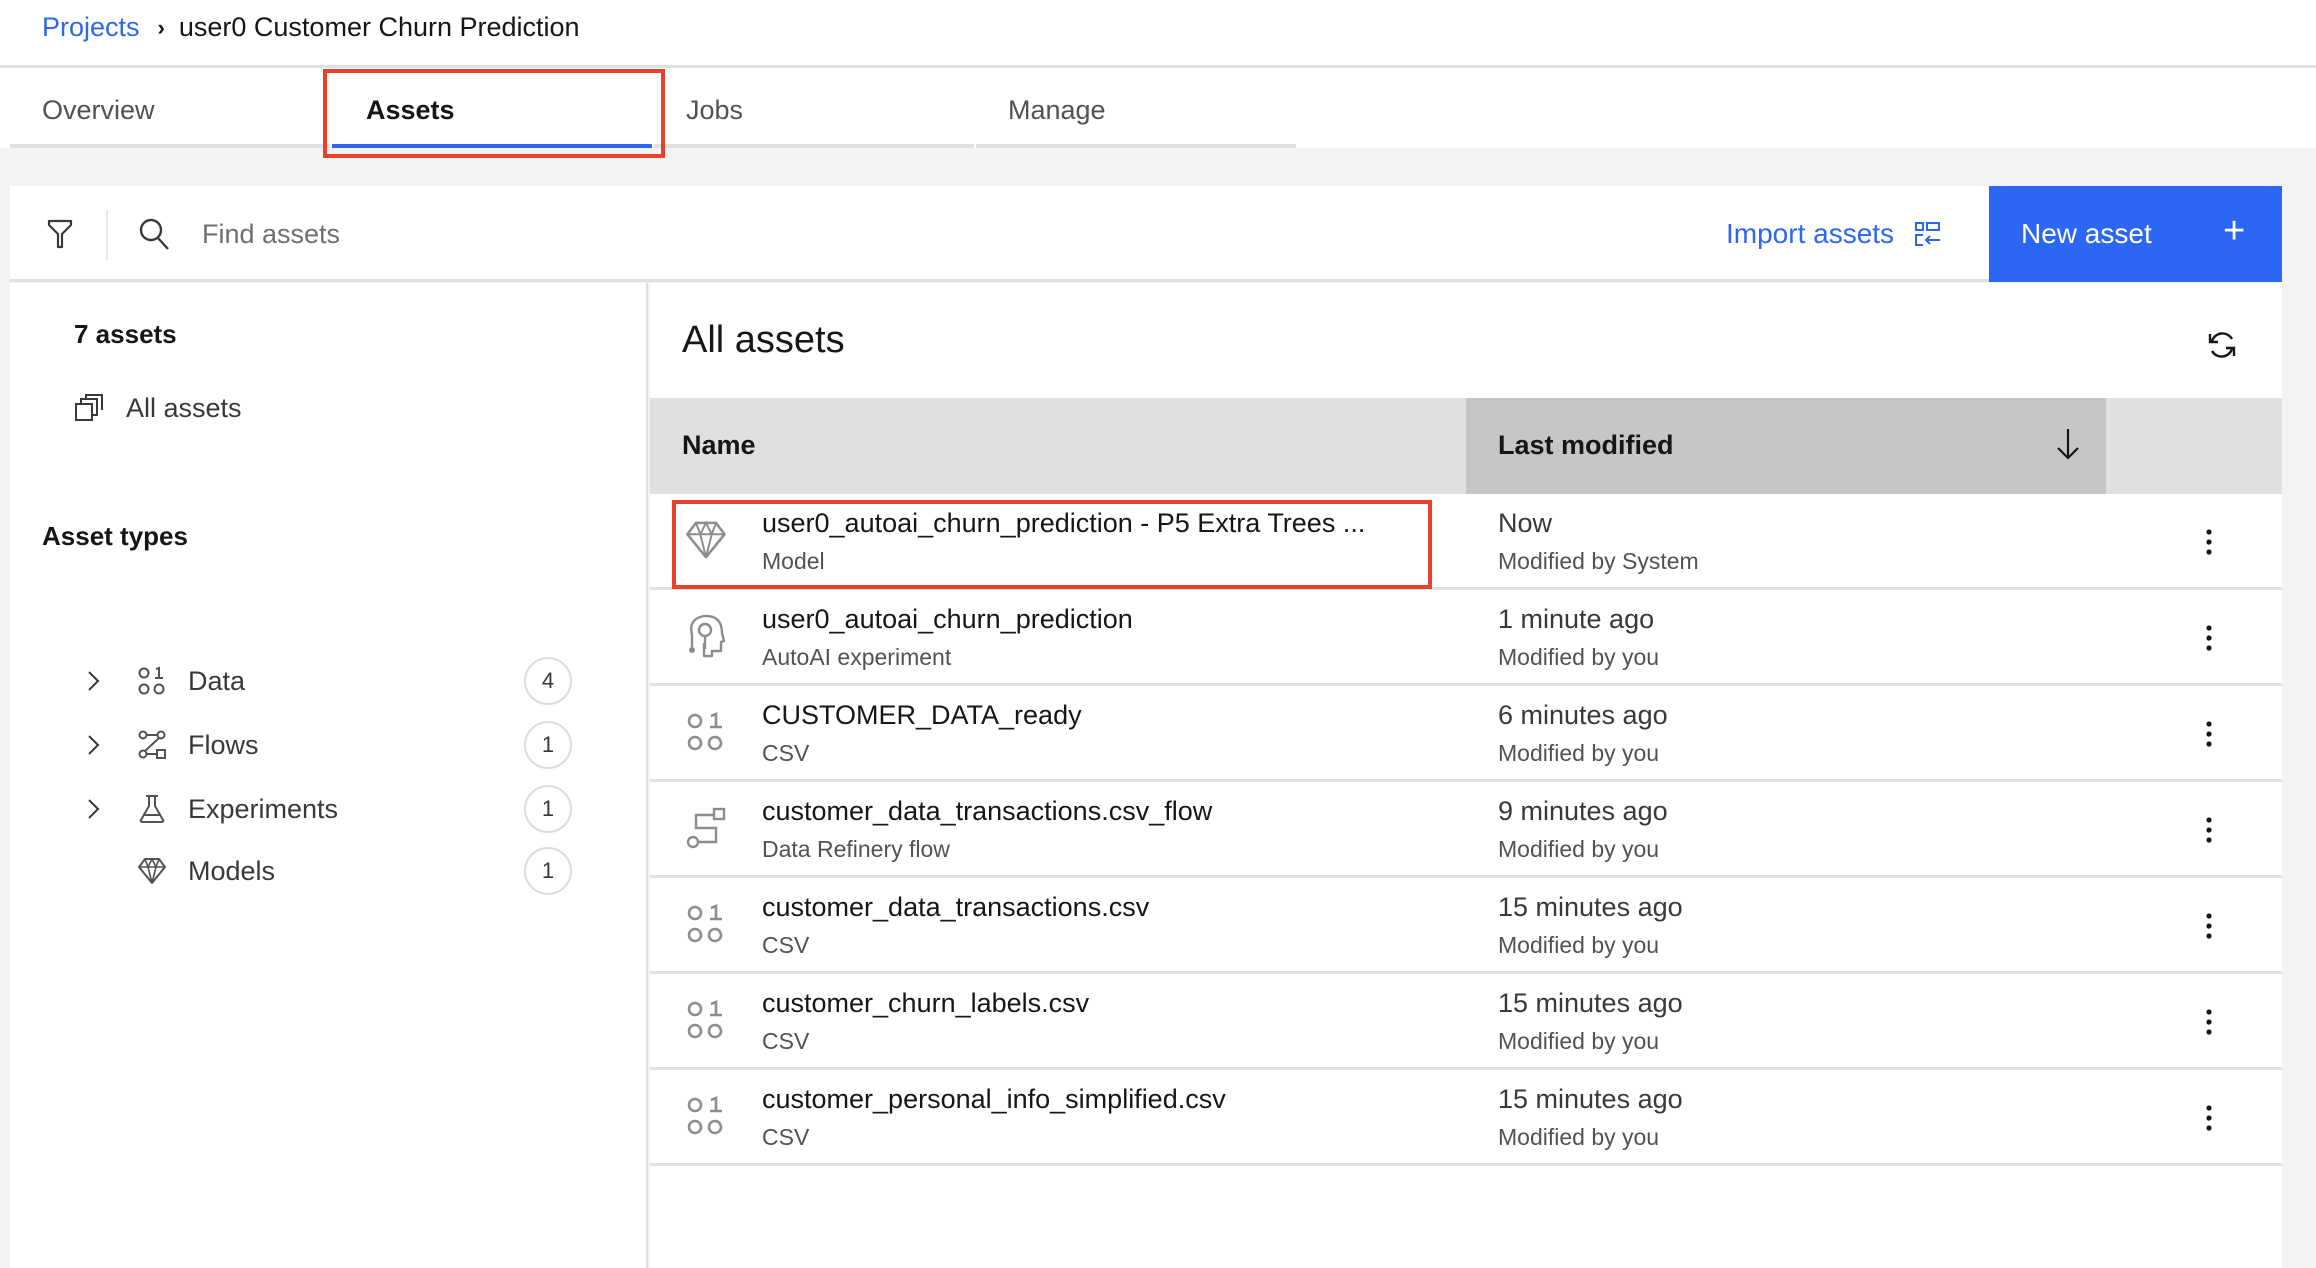 This screenshot has height=1268, width=2316. I want to click on asset-name-link: customer_data_transactions.csv, so click(955, 907).